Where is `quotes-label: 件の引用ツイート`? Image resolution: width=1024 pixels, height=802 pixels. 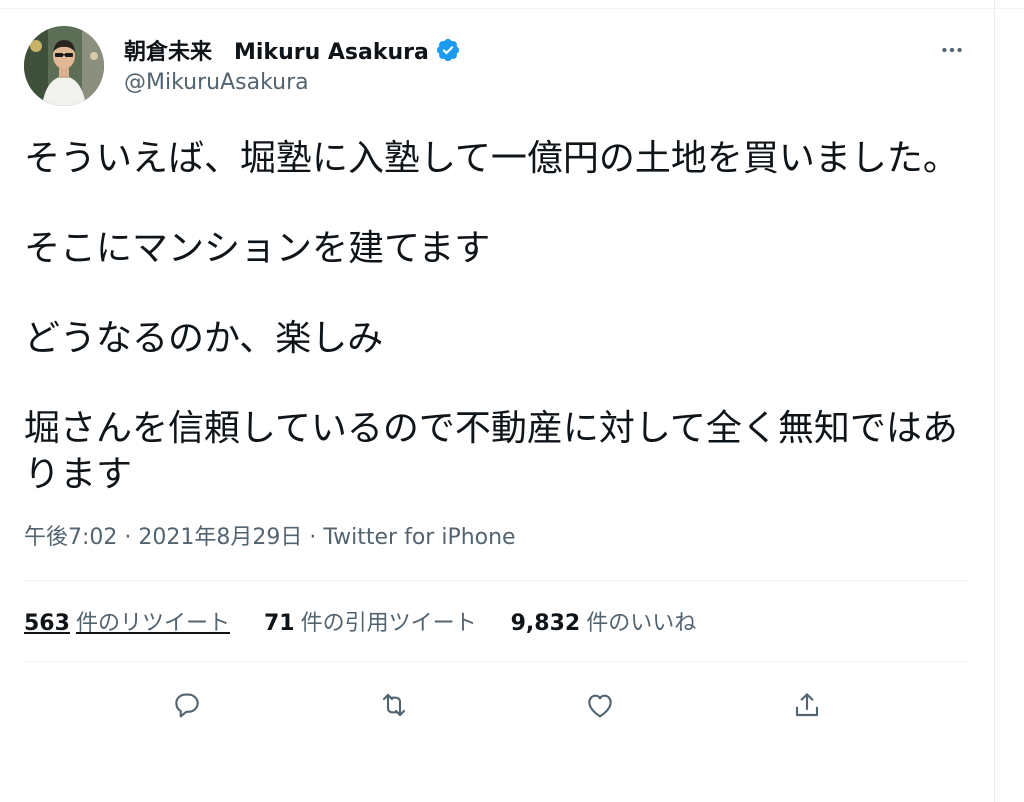
quotes-label: 件の引用ツイート is located at coordinates (388, 623).